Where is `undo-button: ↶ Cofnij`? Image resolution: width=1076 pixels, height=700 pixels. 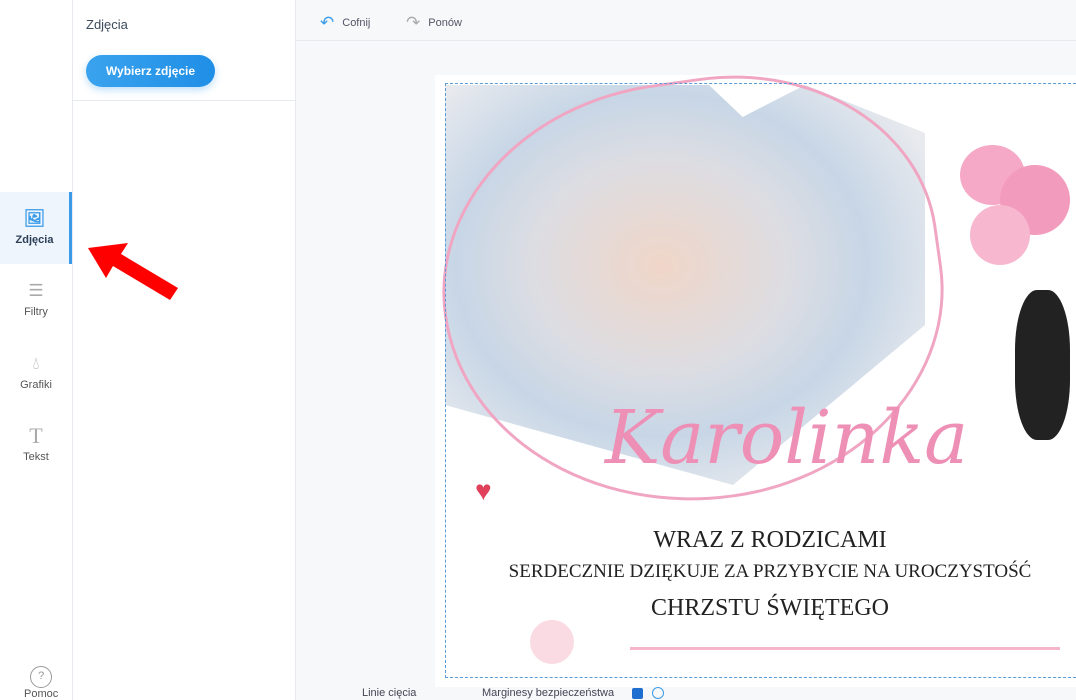 undo-button: ↶ Cofnij is located at coordinates (345, 23).